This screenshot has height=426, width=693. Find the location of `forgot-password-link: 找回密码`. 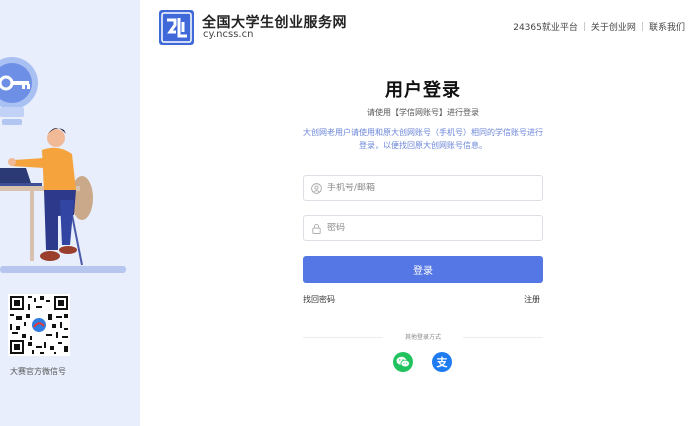

forgot-password-link: 找回密码 is located at coordinates (319, 299).